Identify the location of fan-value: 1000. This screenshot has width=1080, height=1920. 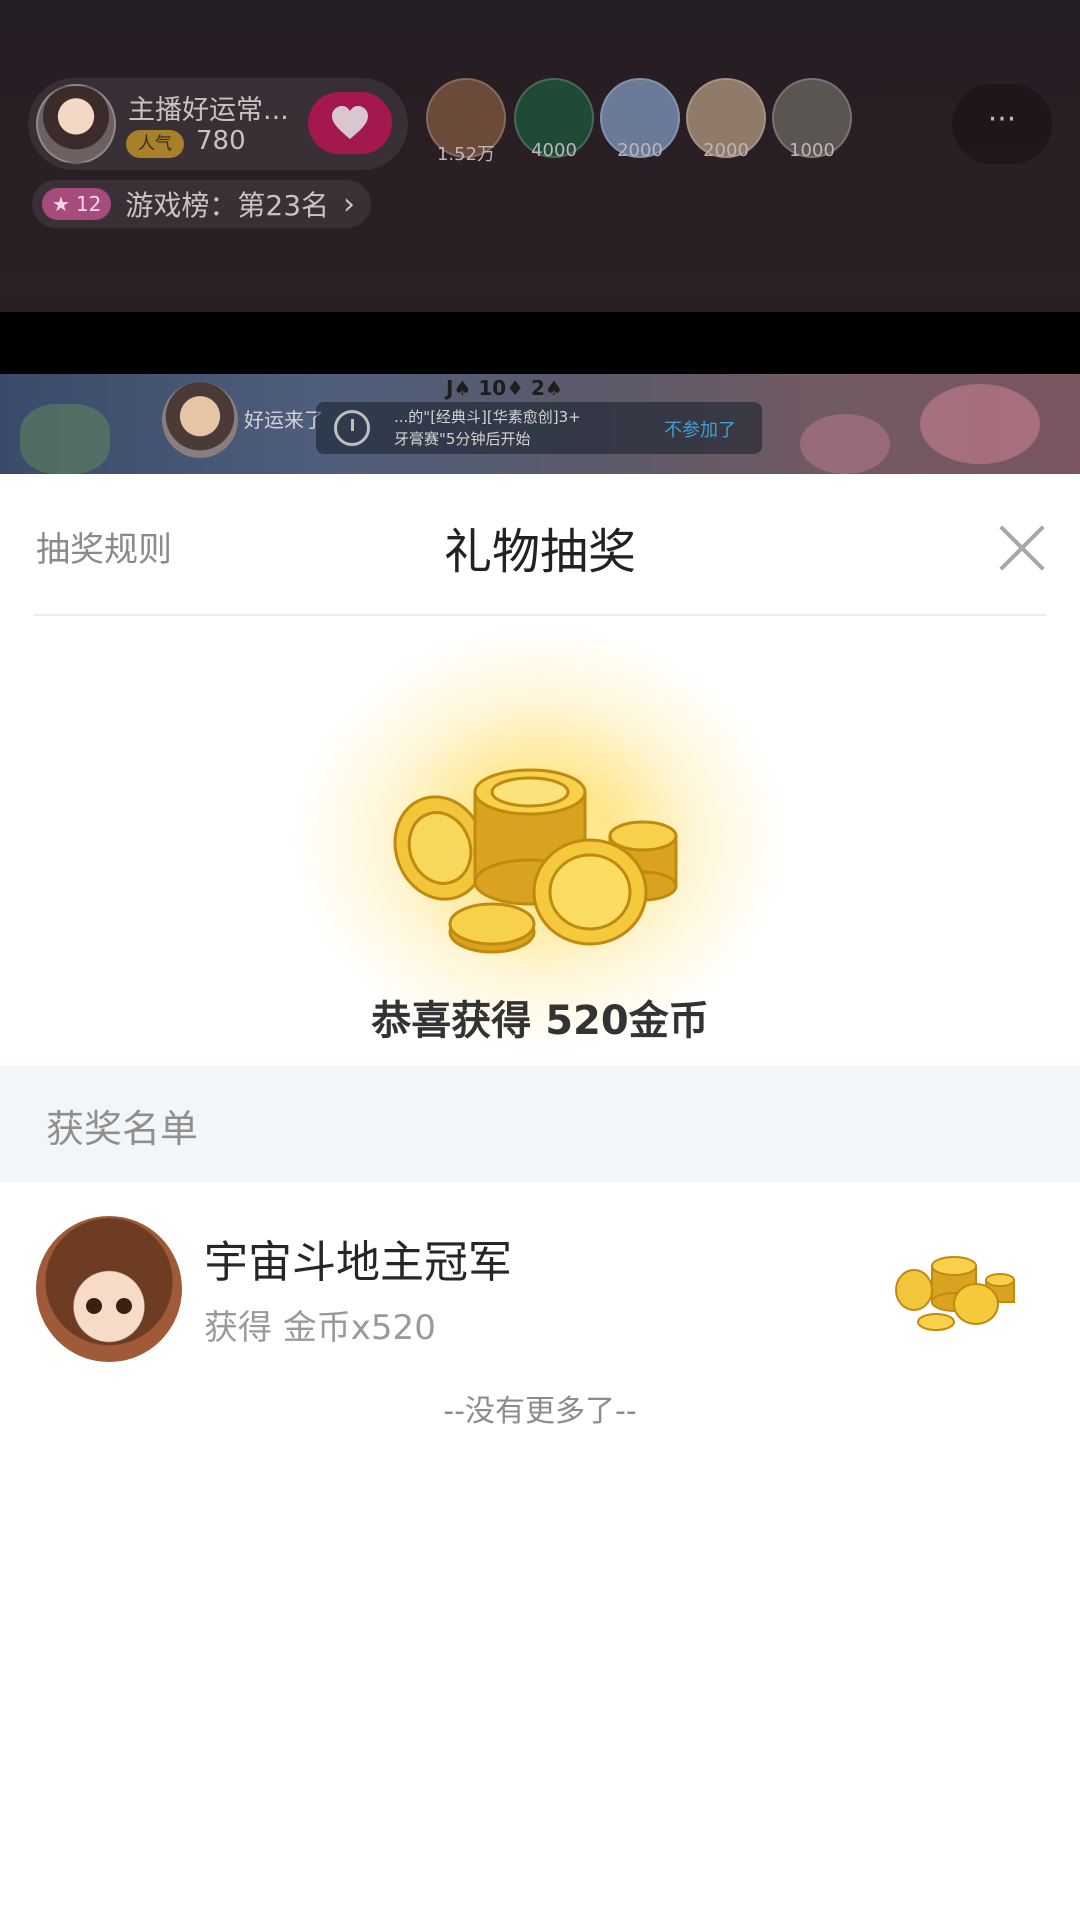
(812, 150).